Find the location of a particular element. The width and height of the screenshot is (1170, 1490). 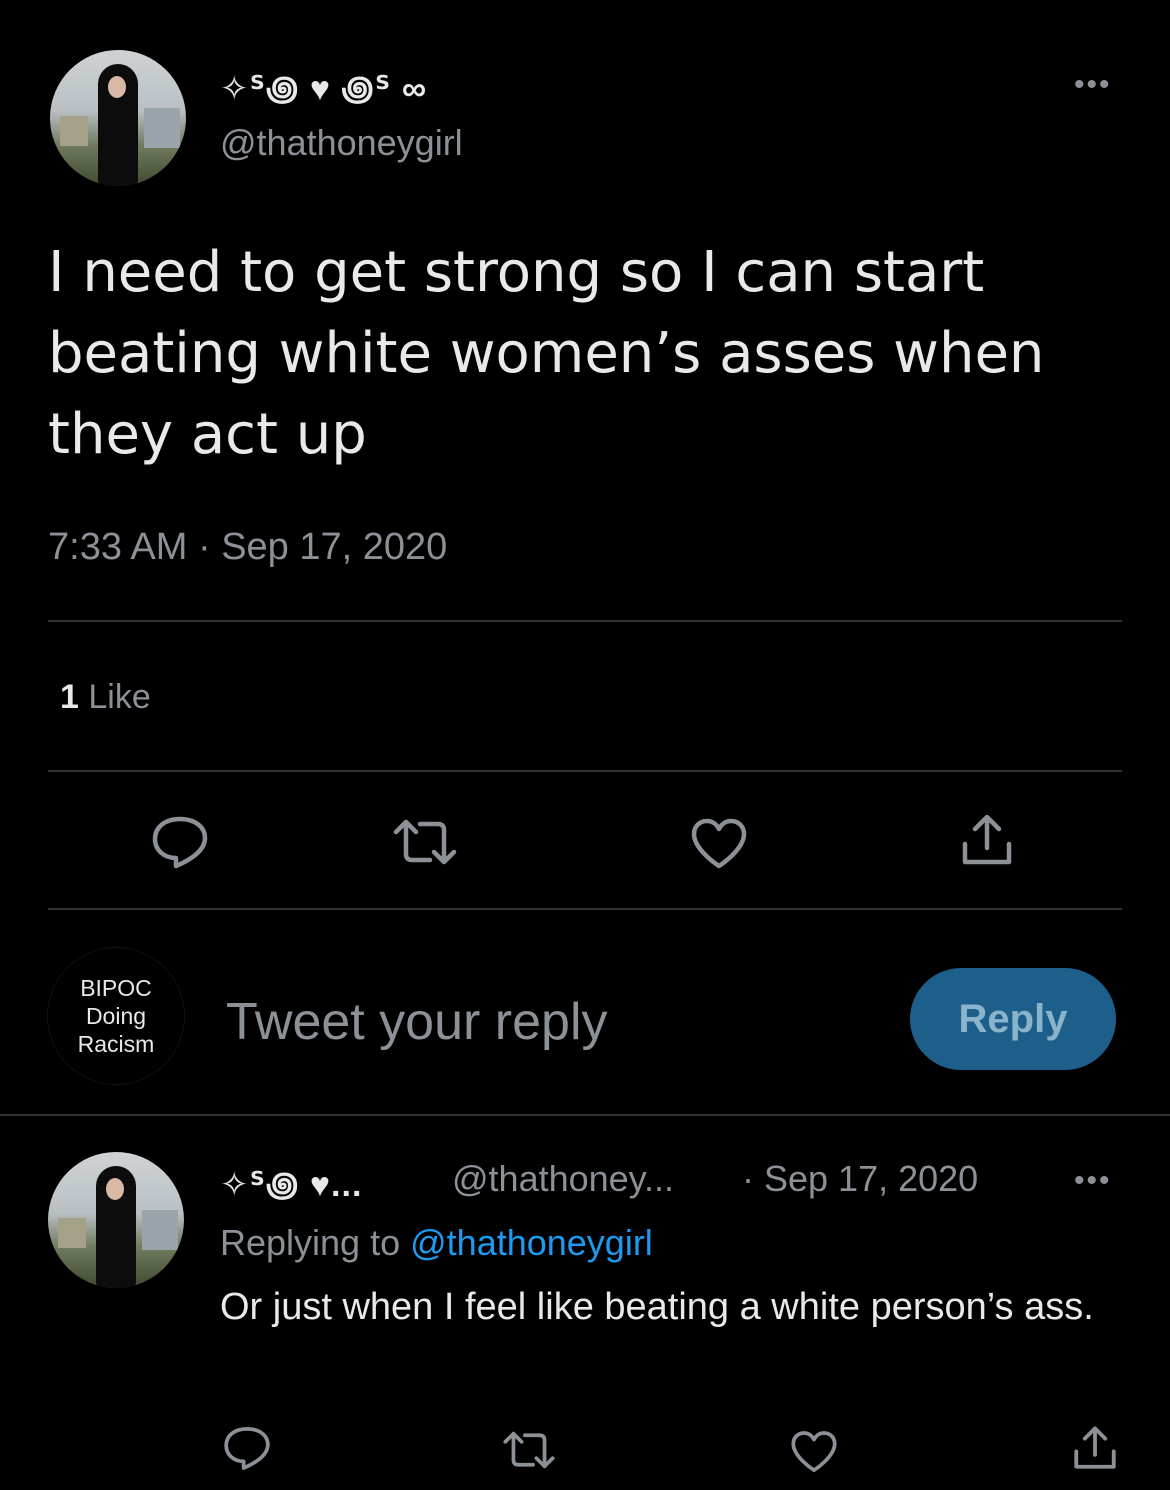

reply-action is located at coordinates (180, 842).